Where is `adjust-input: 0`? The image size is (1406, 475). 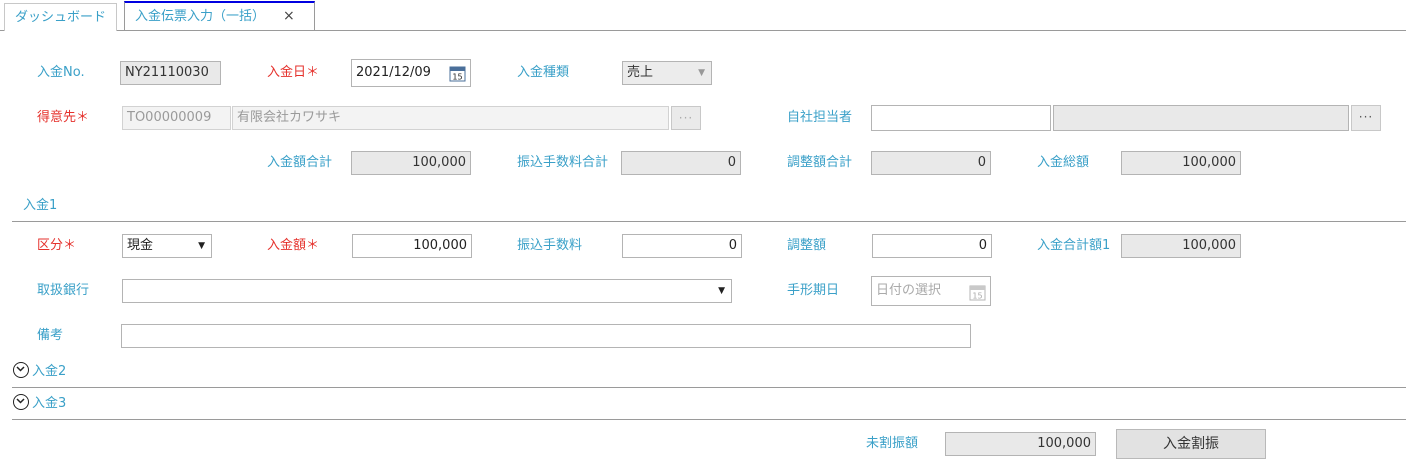
adjust-input: 0 is located at coordinates (932, 246).